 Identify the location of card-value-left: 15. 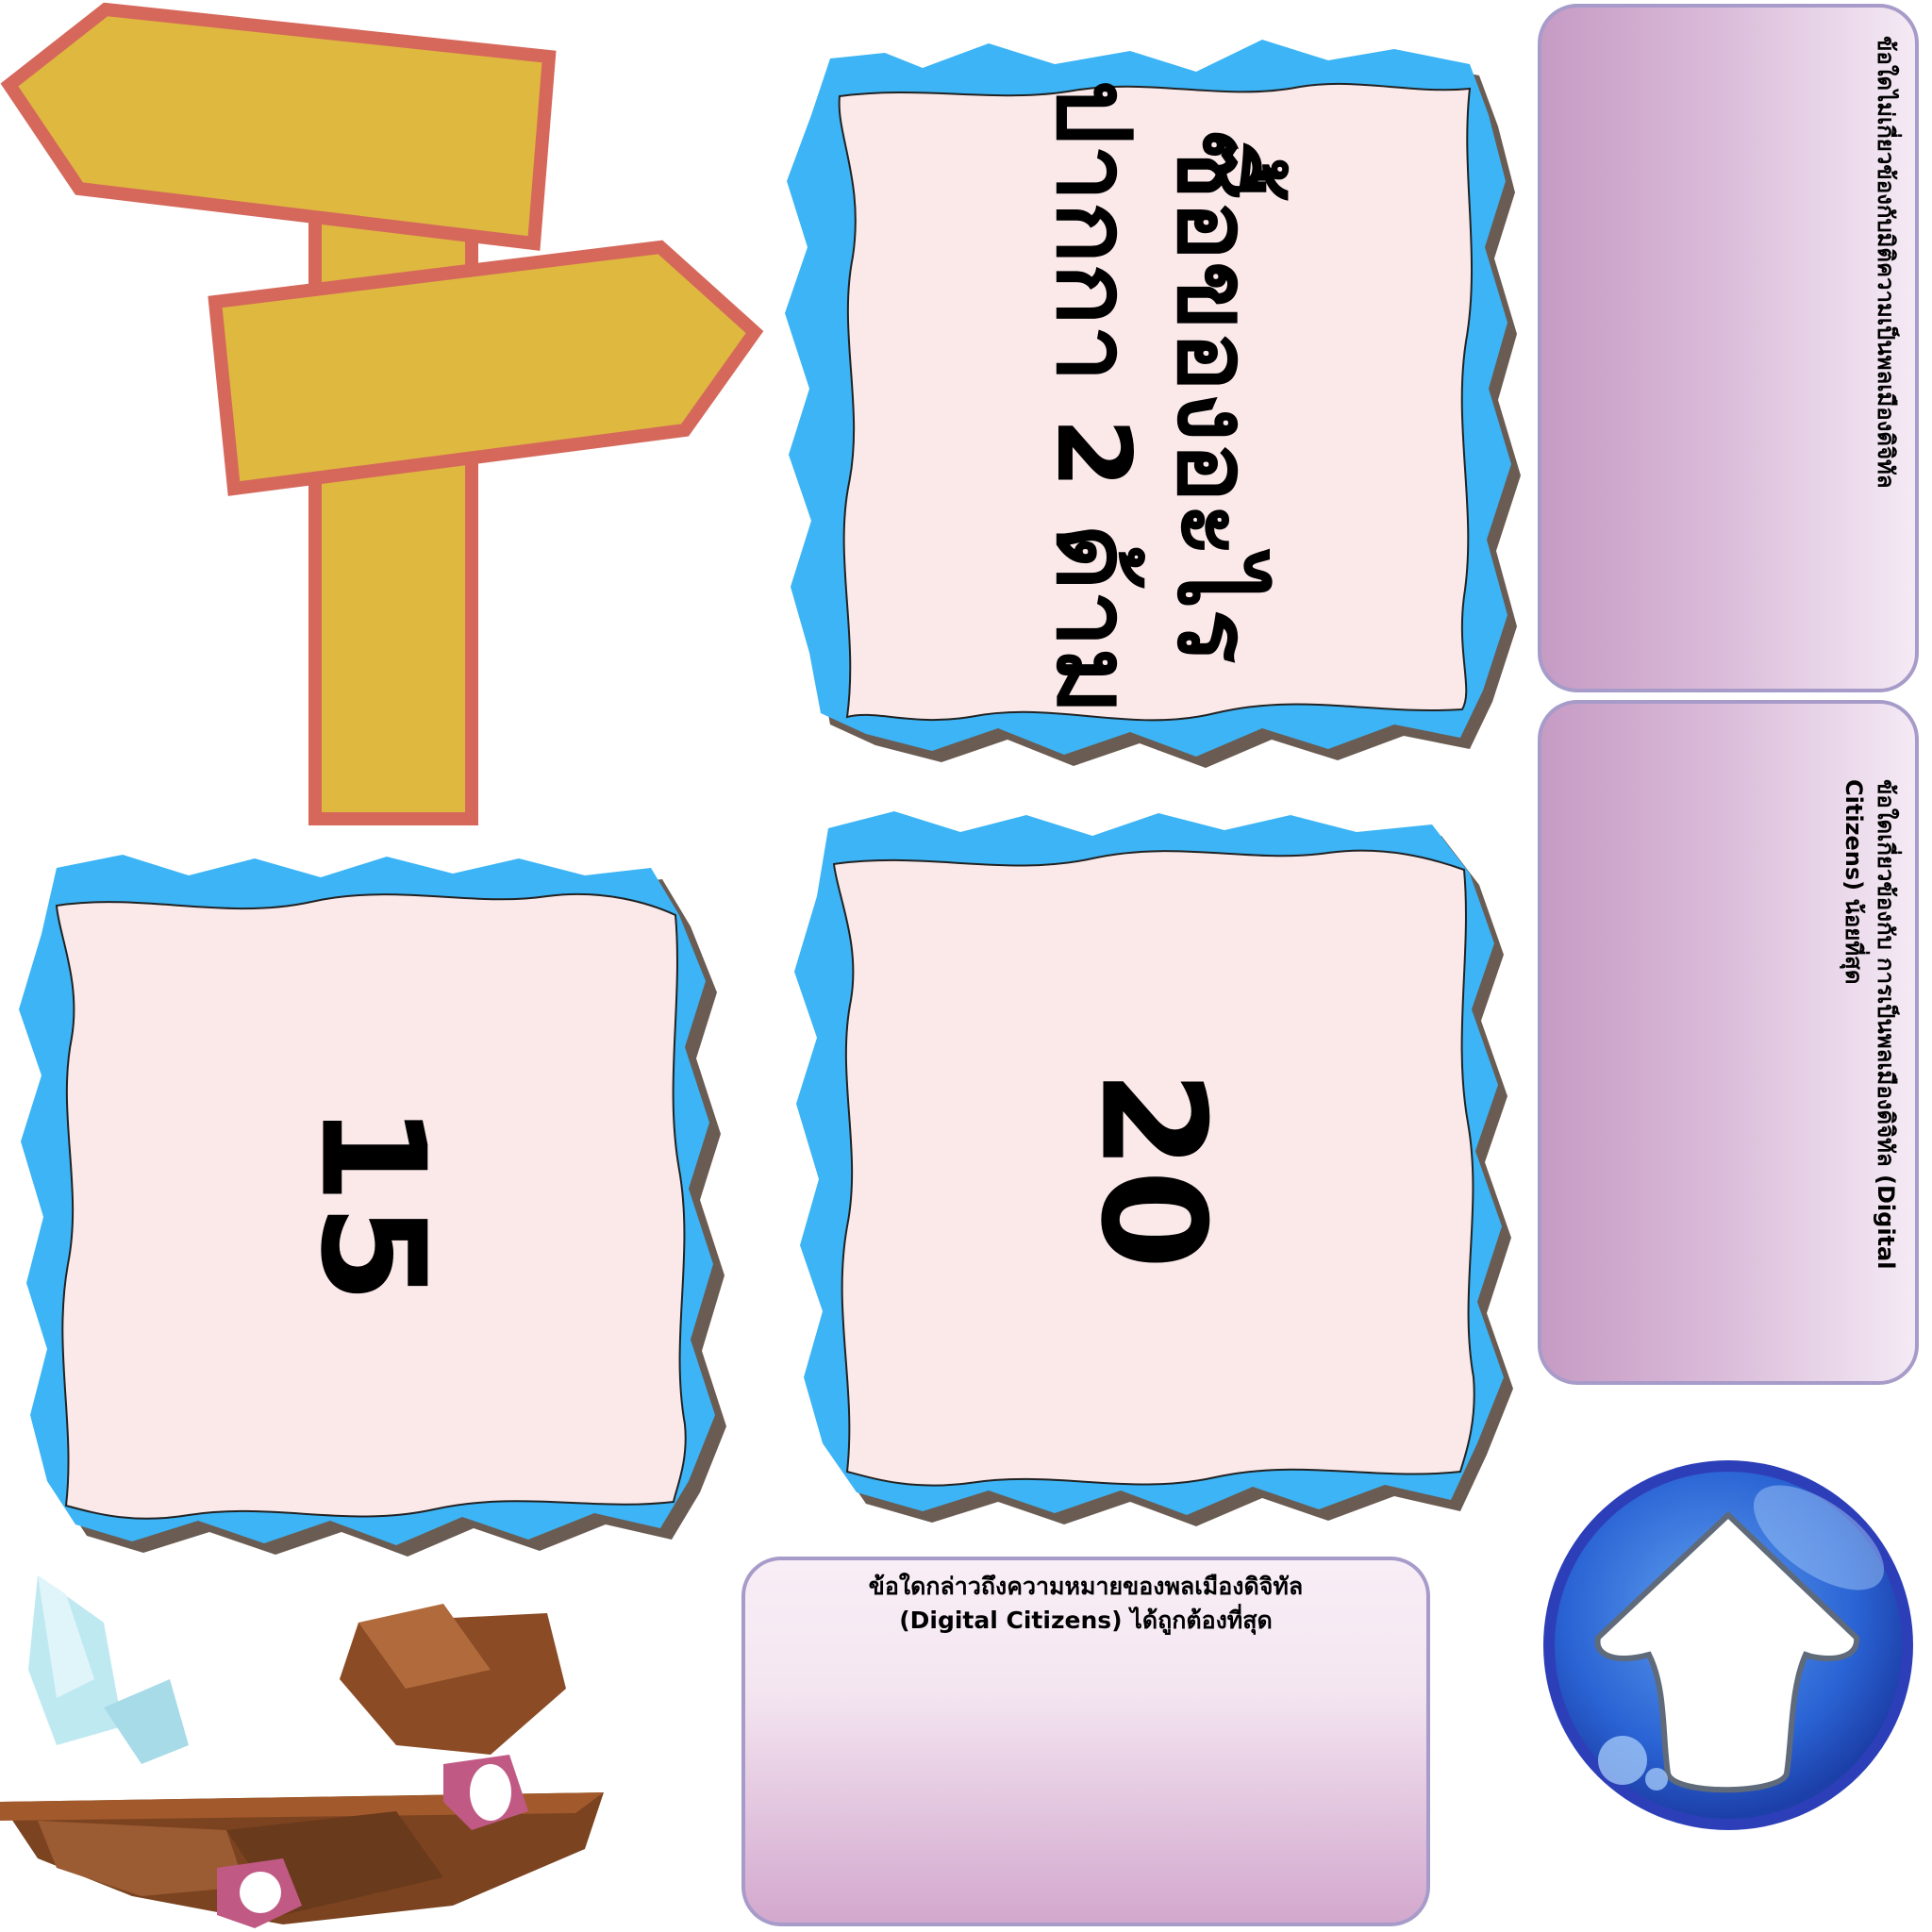
(373, 1204).